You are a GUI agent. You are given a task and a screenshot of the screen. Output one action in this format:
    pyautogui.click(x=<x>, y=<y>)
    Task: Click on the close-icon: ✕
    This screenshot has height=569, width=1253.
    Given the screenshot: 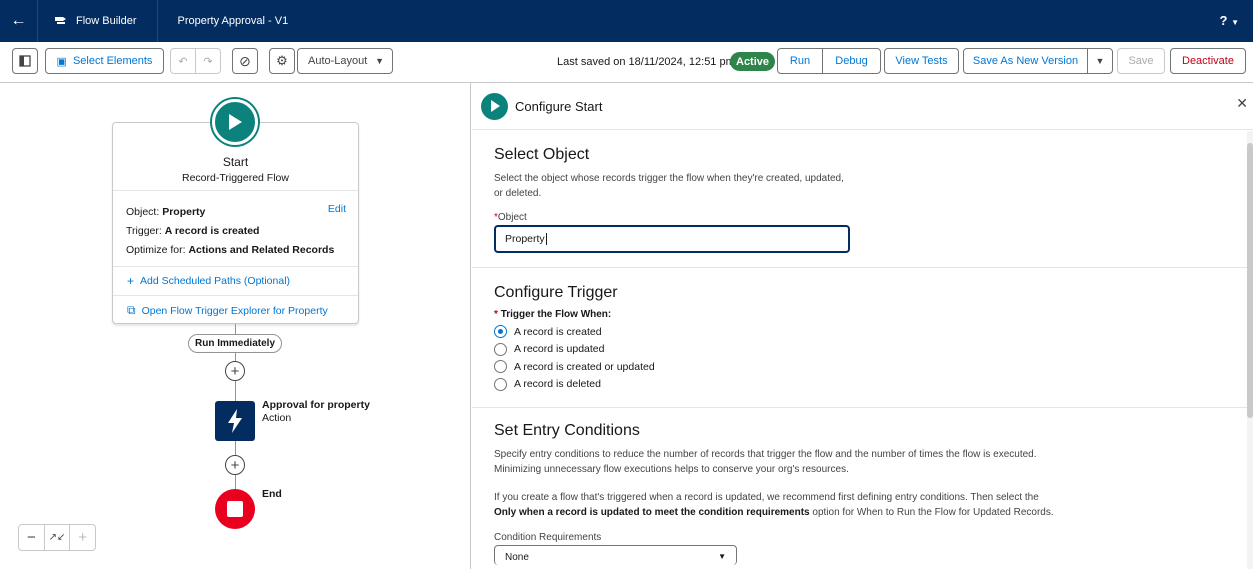 What is the action you would take?
    pyautogui.click(x=1242, y=103)
    